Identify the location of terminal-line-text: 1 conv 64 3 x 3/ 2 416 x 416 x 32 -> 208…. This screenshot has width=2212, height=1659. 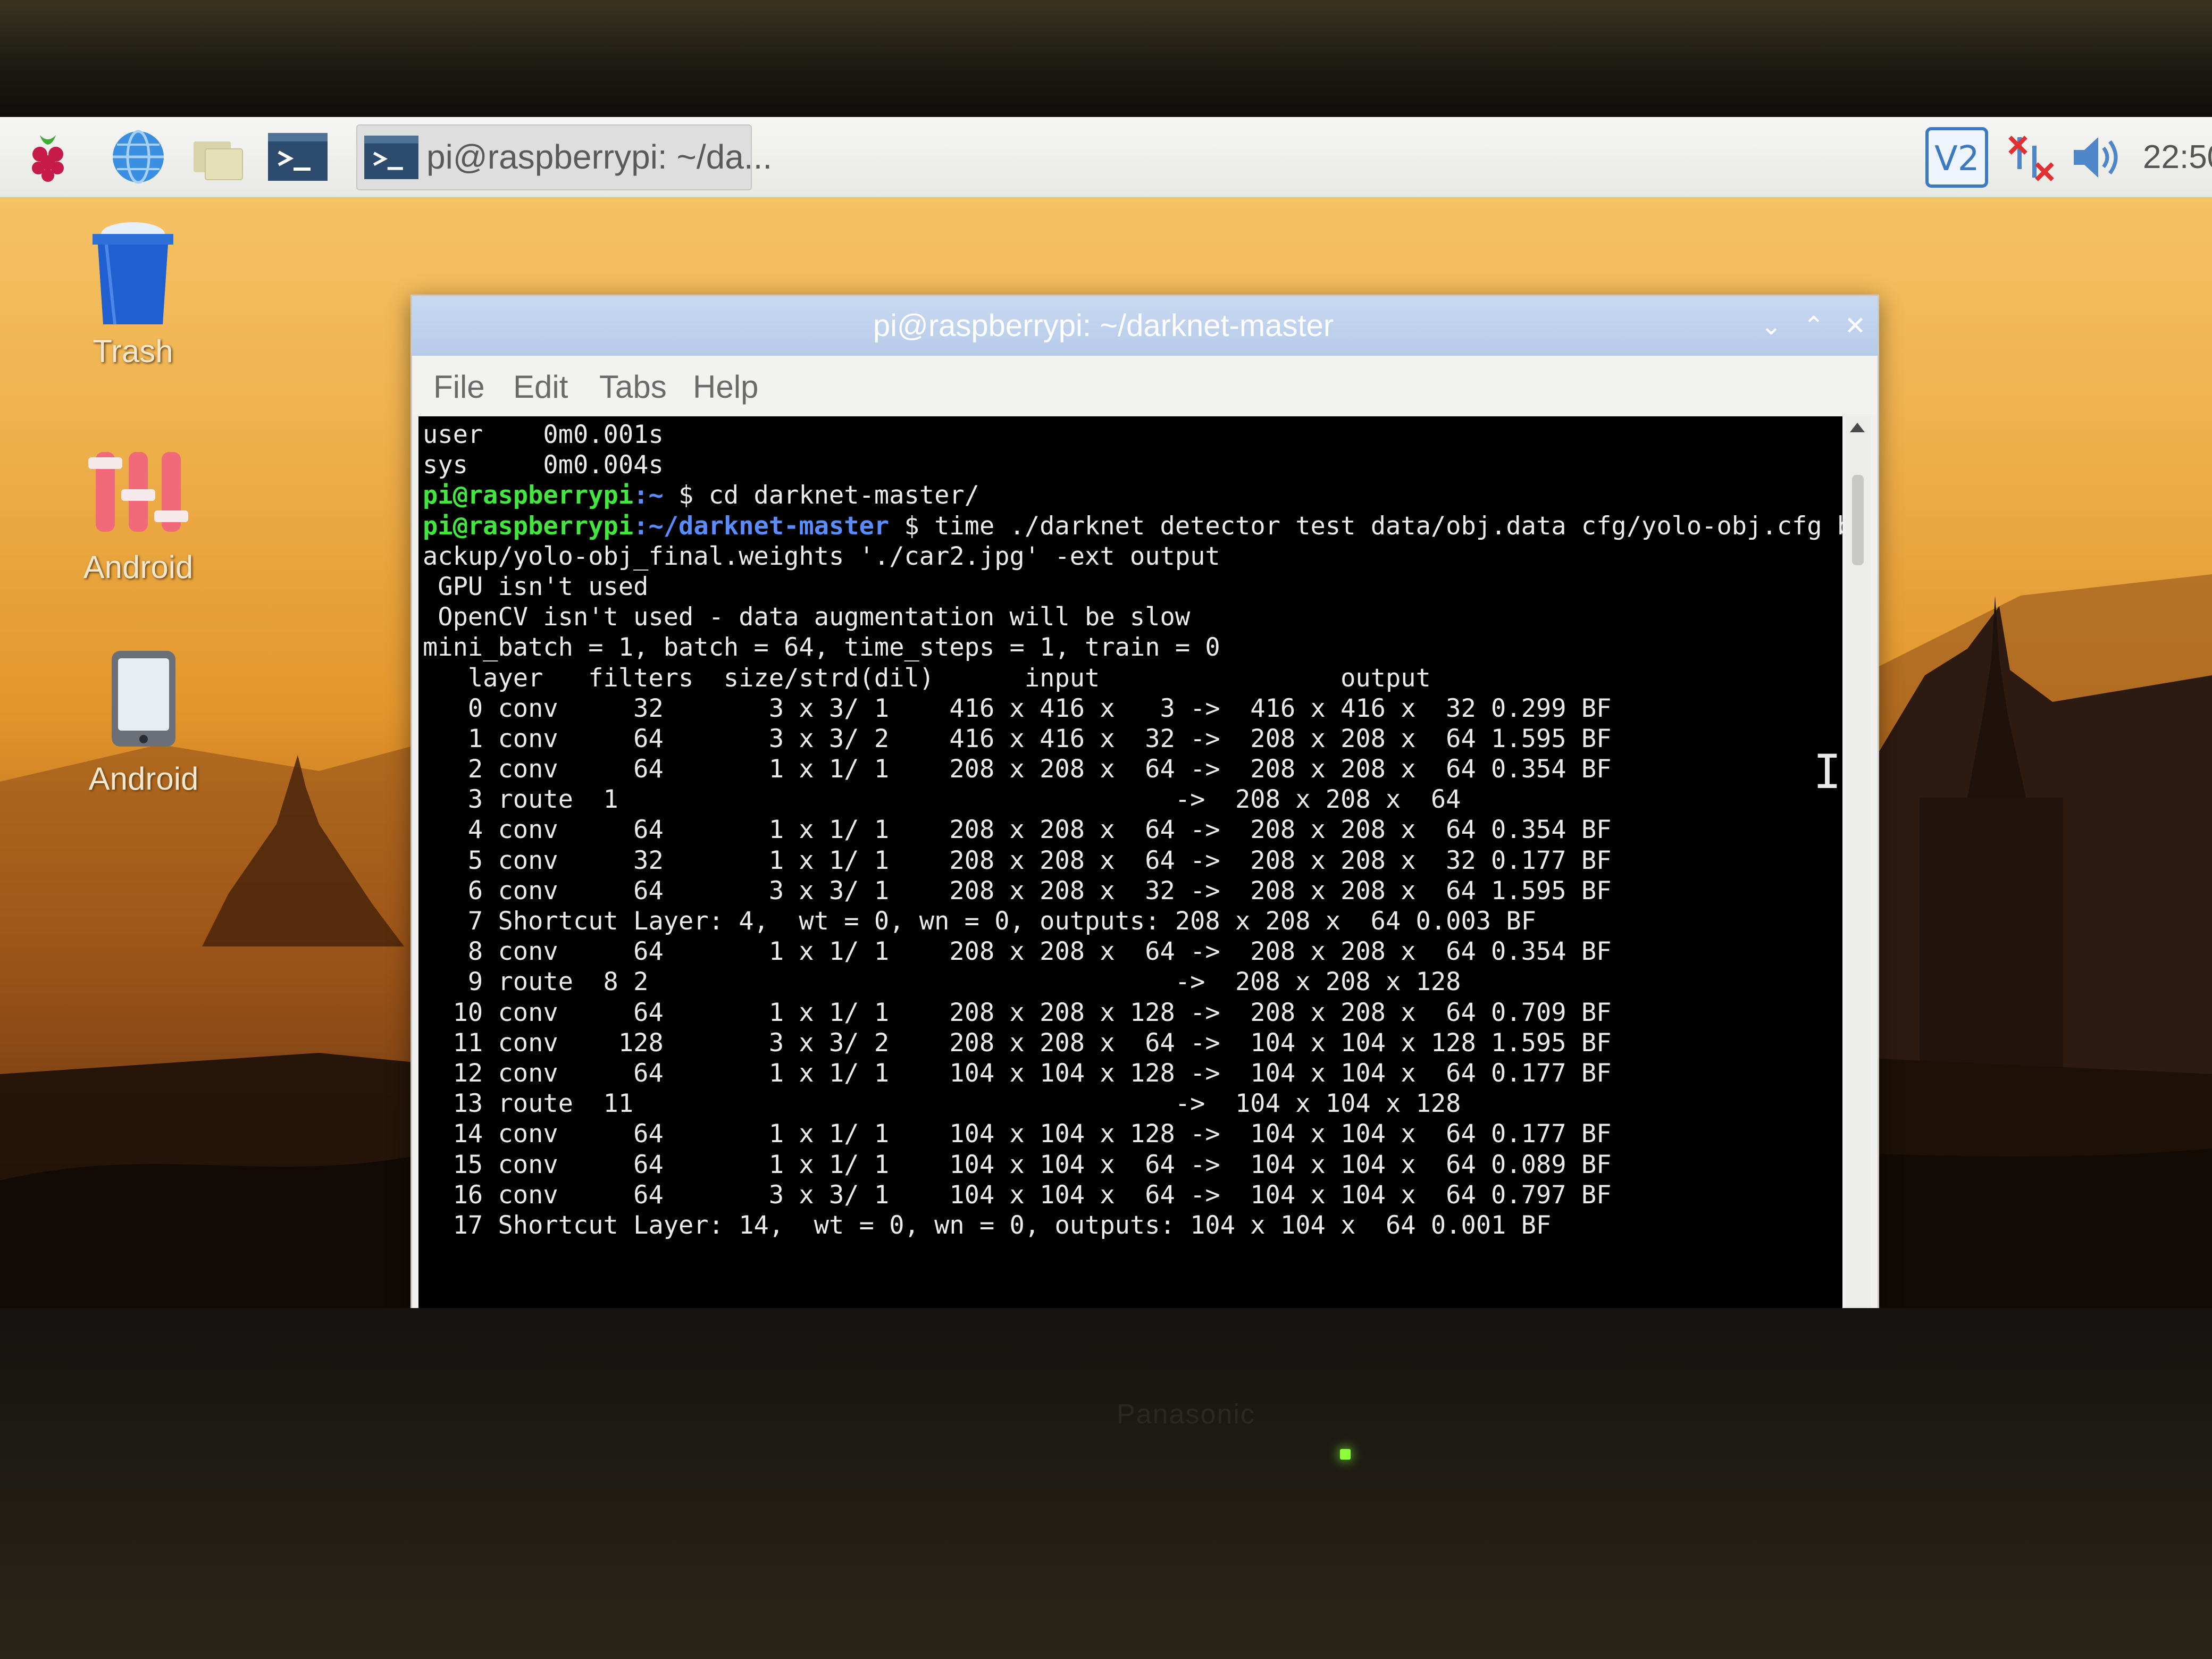
(1017, 738).